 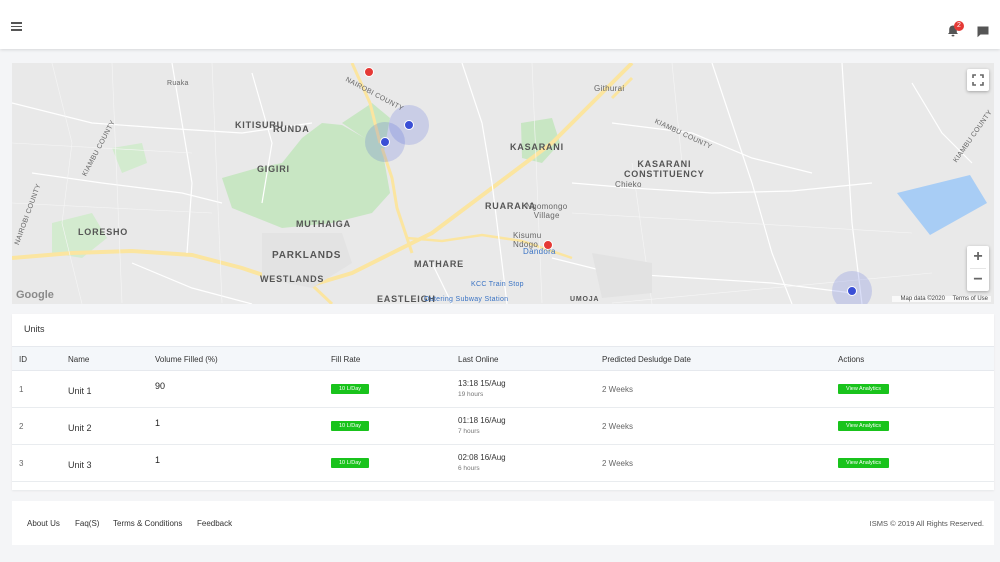 I want to click on cell-id: 2, so click(x=21, y=426).